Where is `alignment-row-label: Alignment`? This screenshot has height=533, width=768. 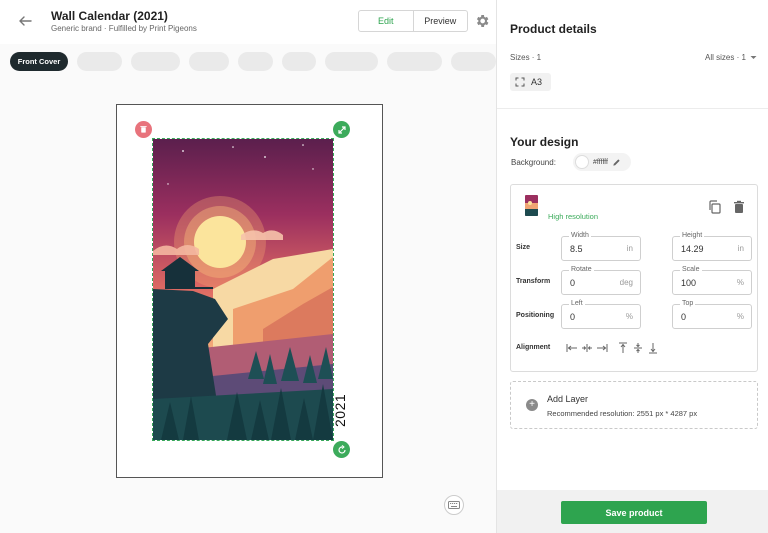
alignment-row-label: Alignment is located at coordinates (533, 347).